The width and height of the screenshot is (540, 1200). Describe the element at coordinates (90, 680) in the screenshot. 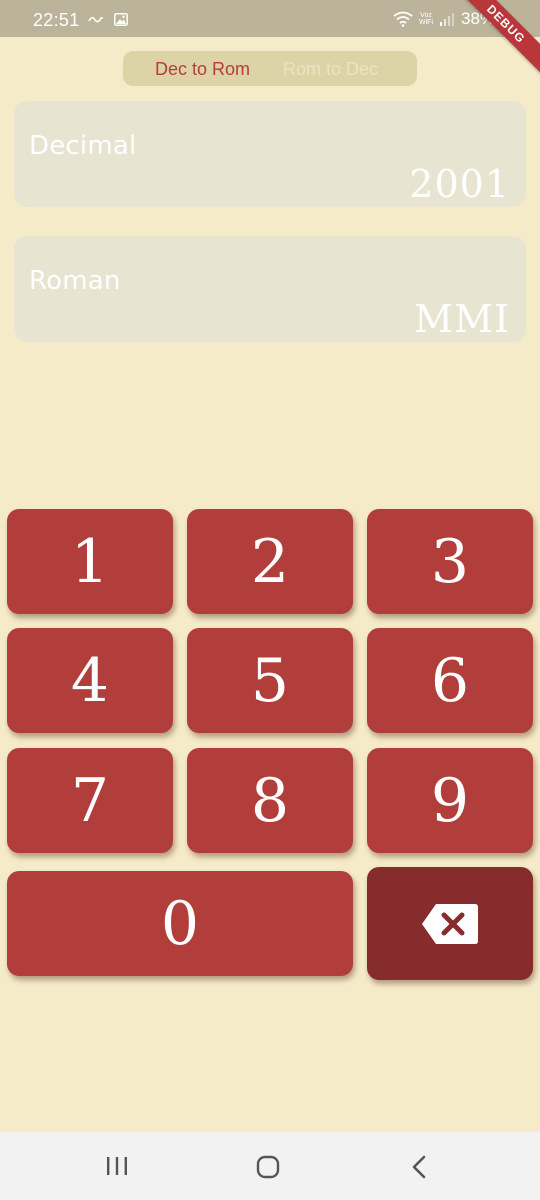

I see `key-4-button: 4` at that location.